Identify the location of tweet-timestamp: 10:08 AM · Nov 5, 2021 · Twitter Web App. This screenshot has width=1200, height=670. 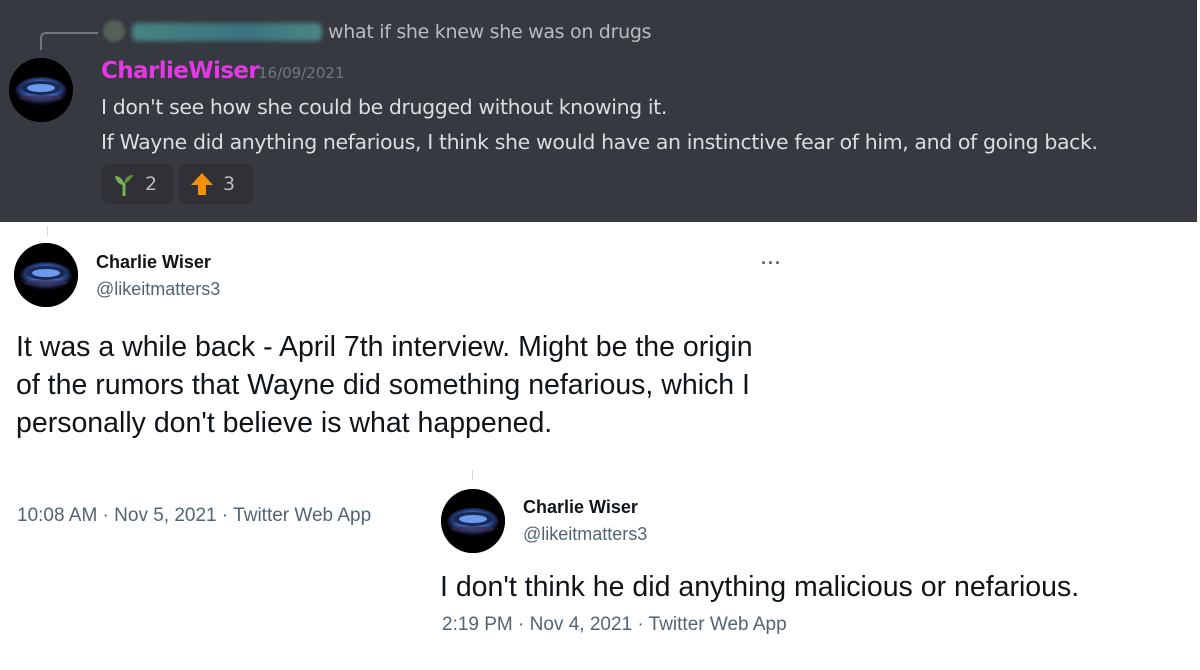
(194, 516).